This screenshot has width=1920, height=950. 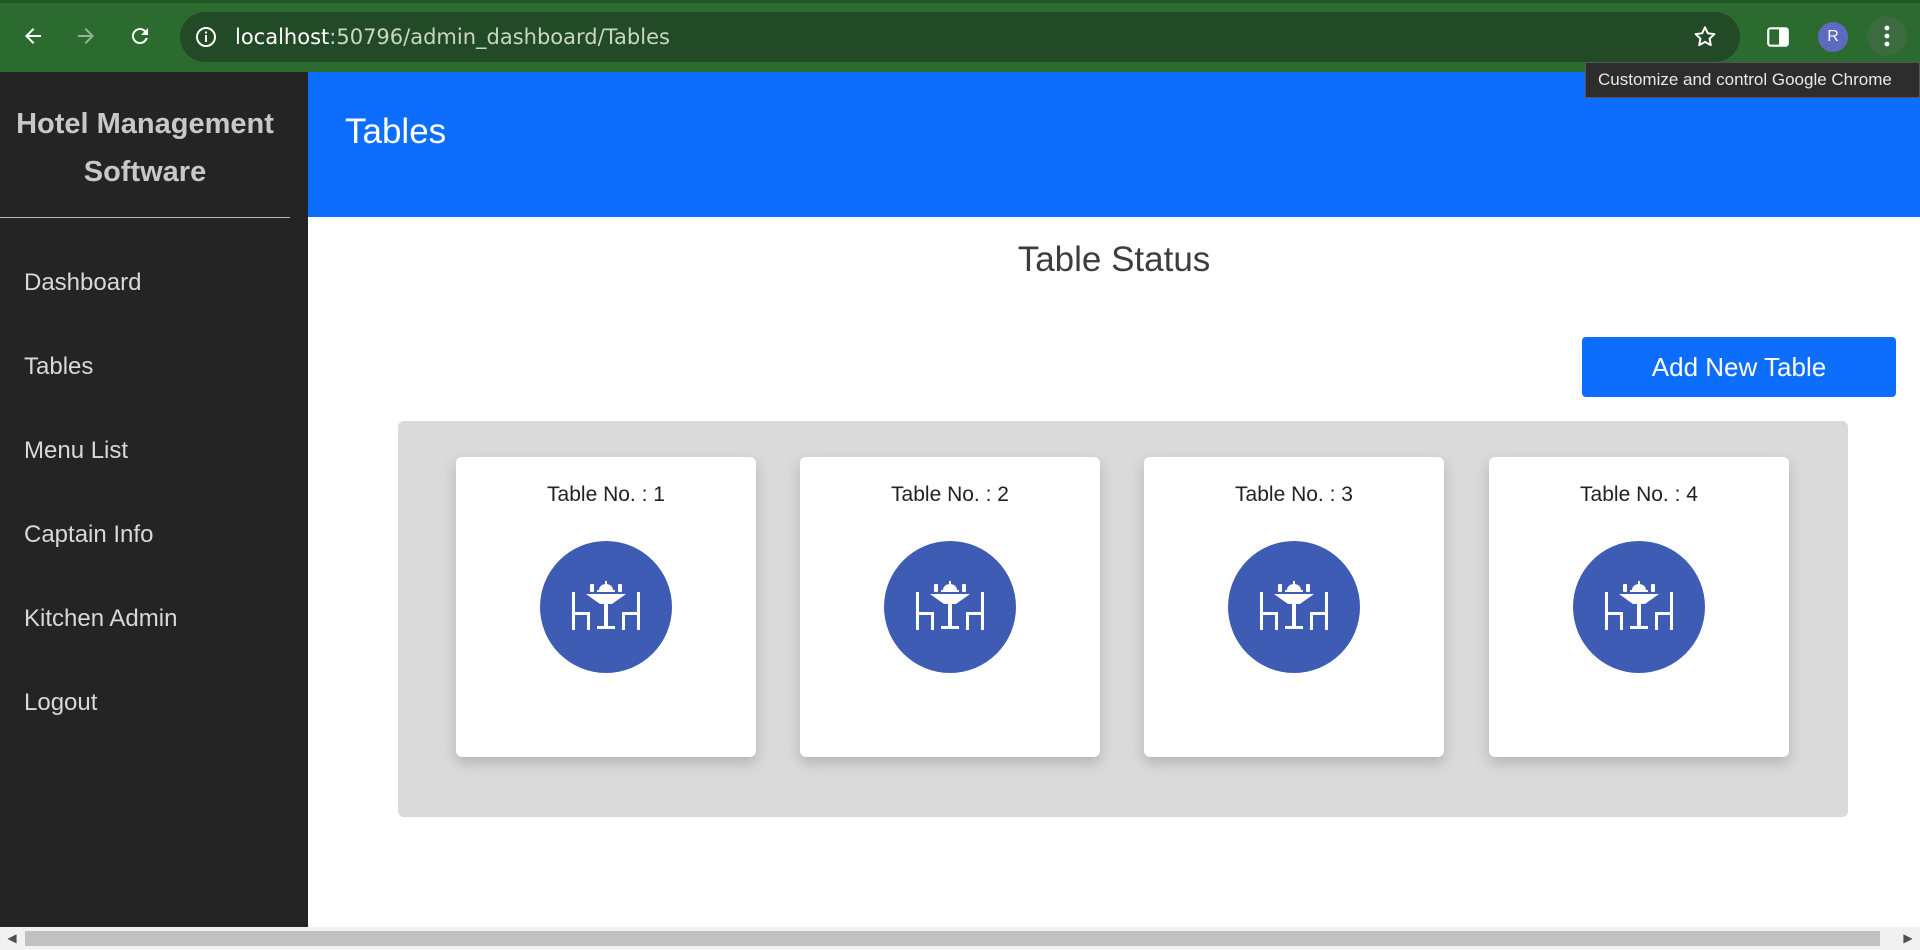 I want to click on reload-icon, so click(x=139, y=36).